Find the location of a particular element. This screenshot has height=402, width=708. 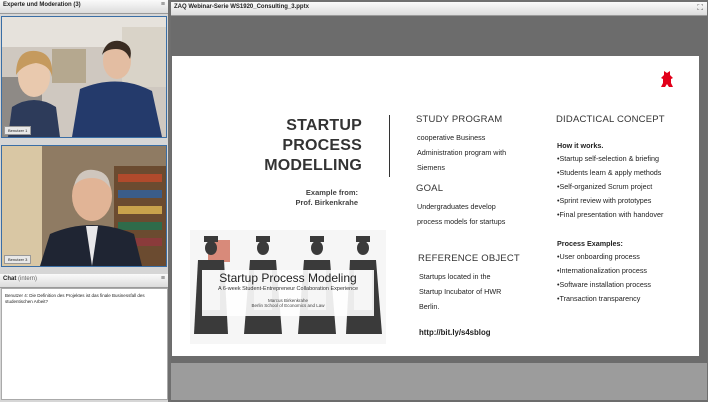

example-line-1: Example from: is located at coordinates (331, 192).